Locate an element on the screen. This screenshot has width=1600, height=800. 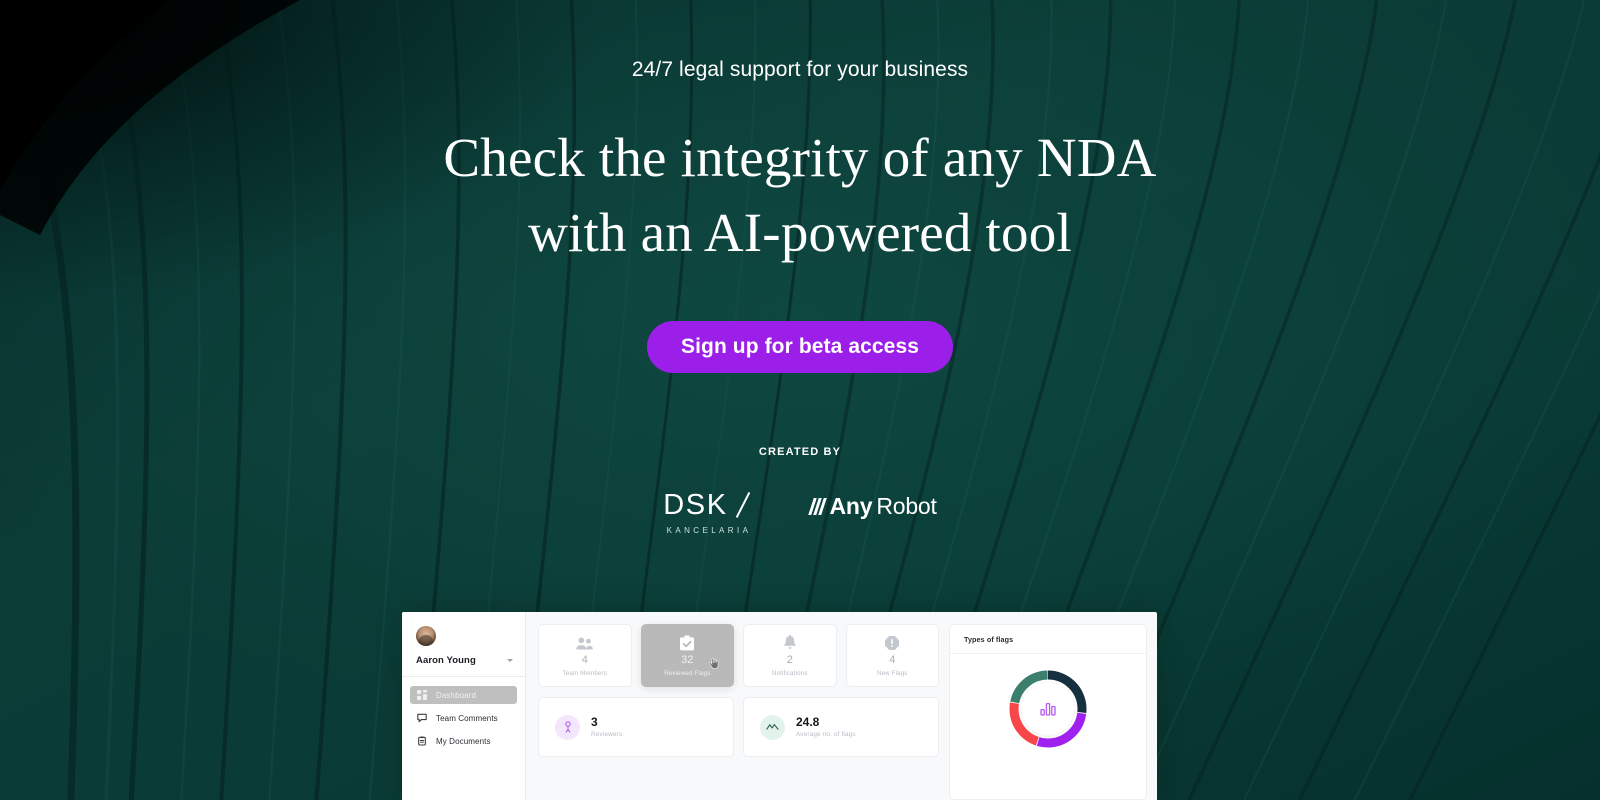
sidebar-nav: Dashboard Team Comments My Documents is located at coordinates (463, 713).